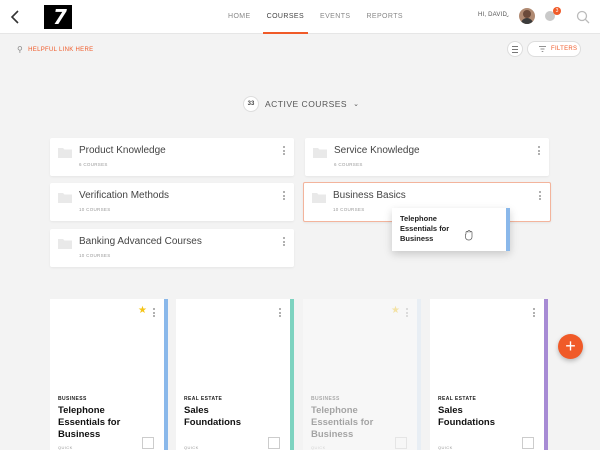 The height and width of the screenshot is (450, 600). I want to click on filter-icon, so click(542, 49).